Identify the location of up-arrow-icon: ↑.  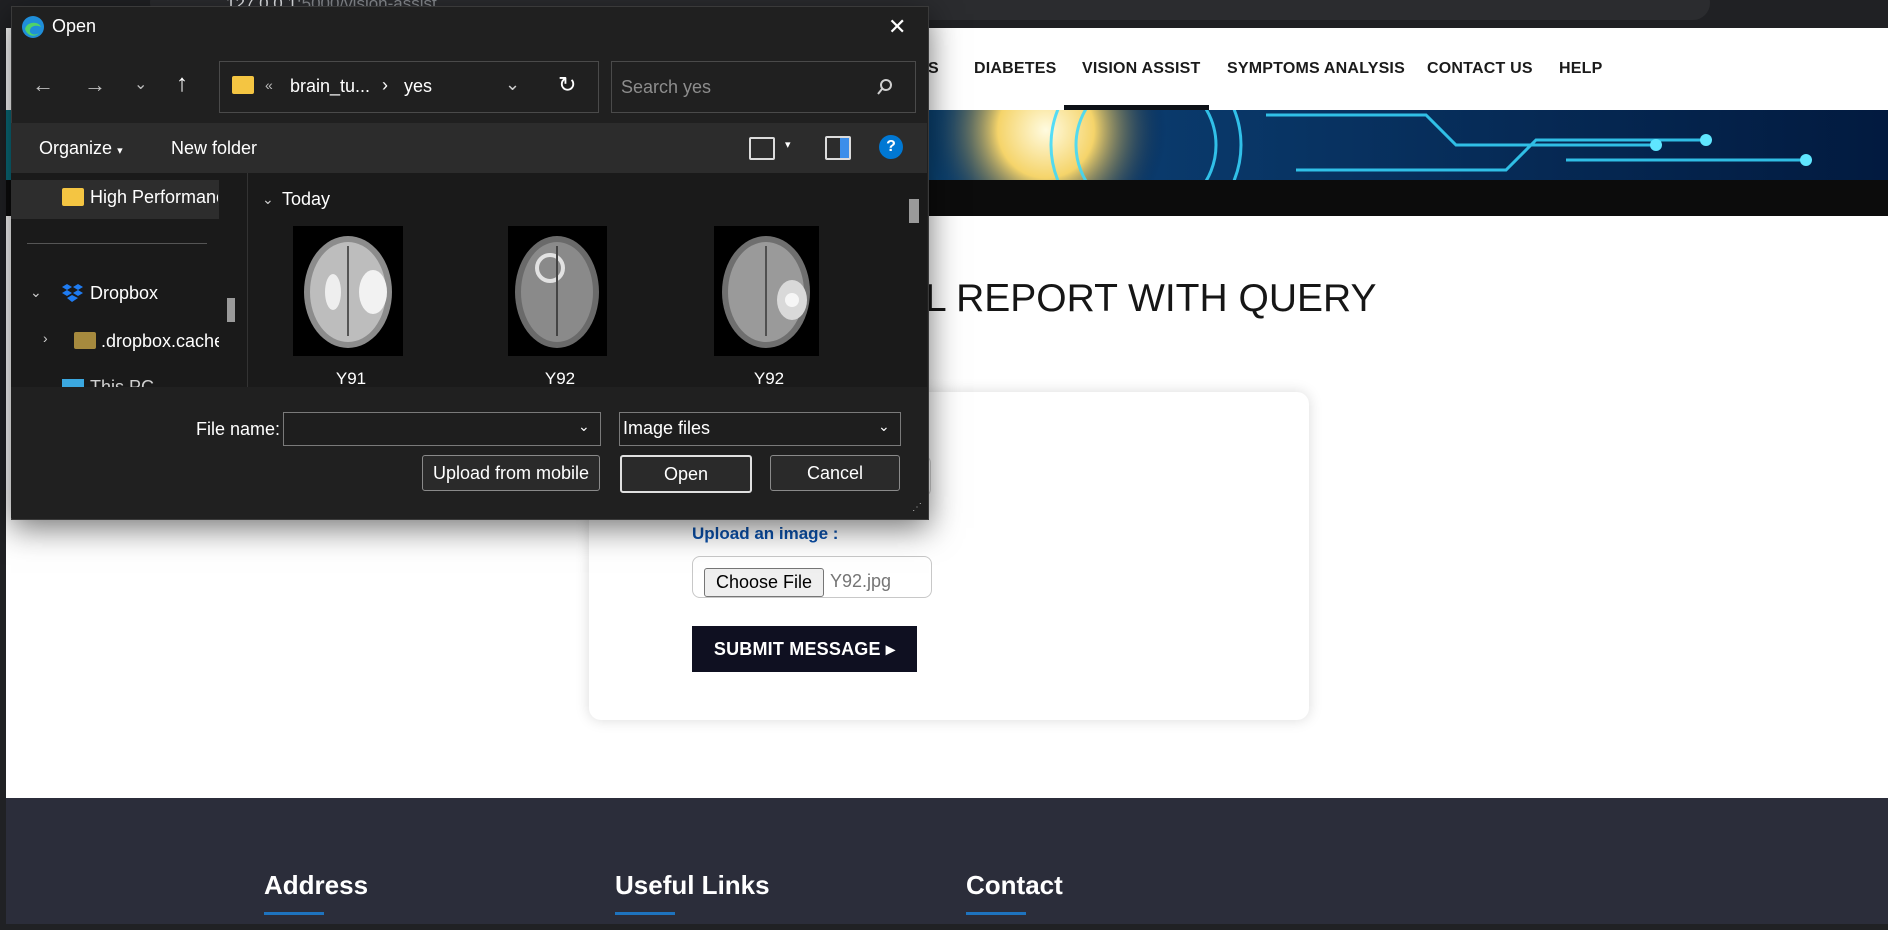
(182, 84).